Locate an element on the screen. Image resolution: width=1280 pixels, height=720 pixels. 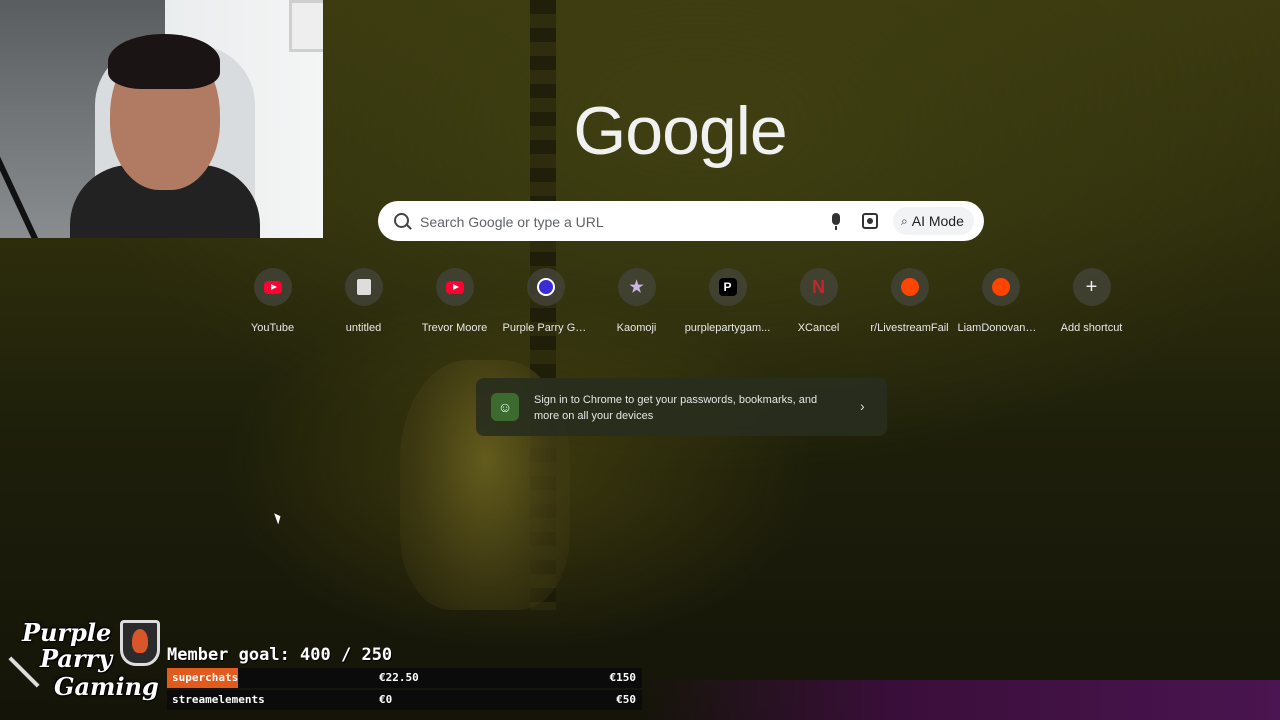
purple-parry-icon is located at coordinates (545, 287).